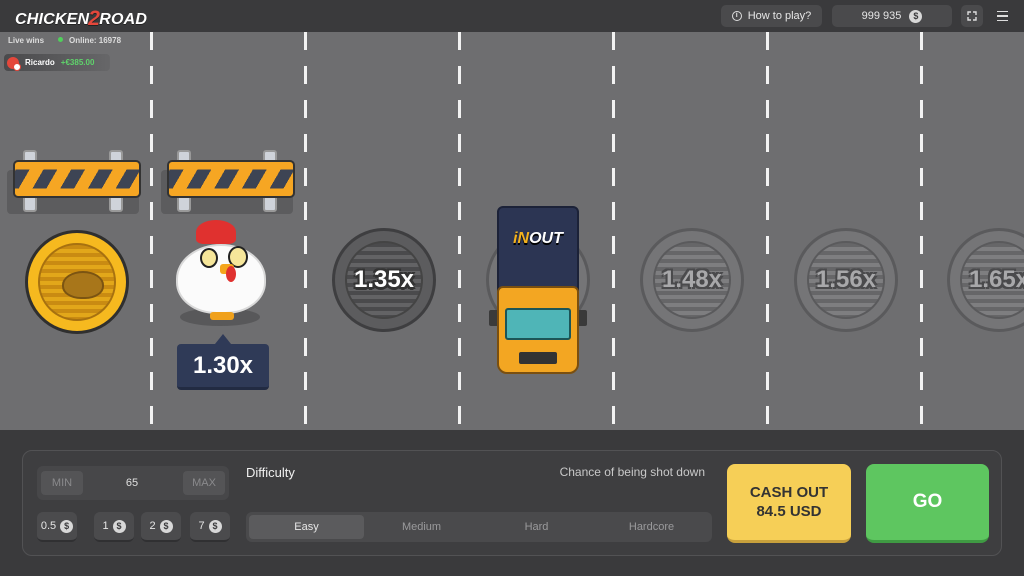 This screenshot has height=576, width=1024. I want to click on multiplier-label: 1.48x, so click(692, 279).